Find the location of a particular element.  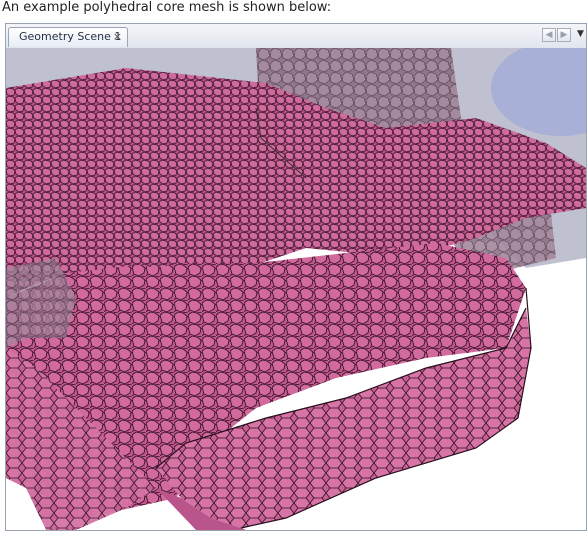

close-icon: × is located at coordinates (117, 37).